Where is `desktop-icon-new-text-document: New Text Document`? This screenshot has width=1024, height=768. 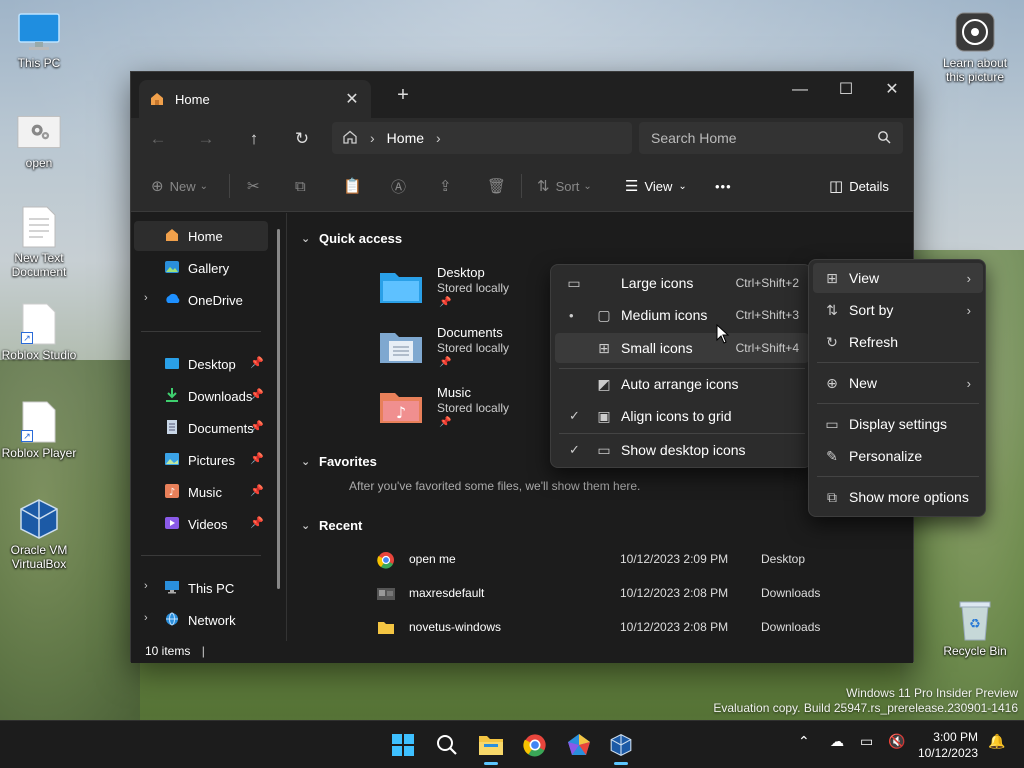
desktop-icon-new-text-document: New Text Document is located at coordinates (39, 242).